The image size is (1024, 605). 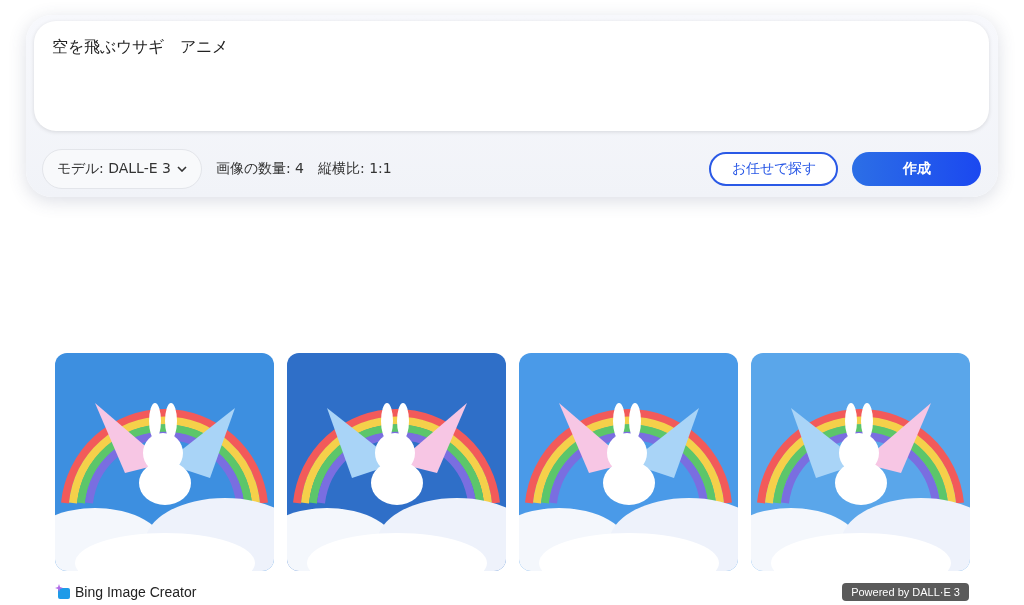 I want to click on setting-label: 画像の数量: 4, so click(x=259, y=169).